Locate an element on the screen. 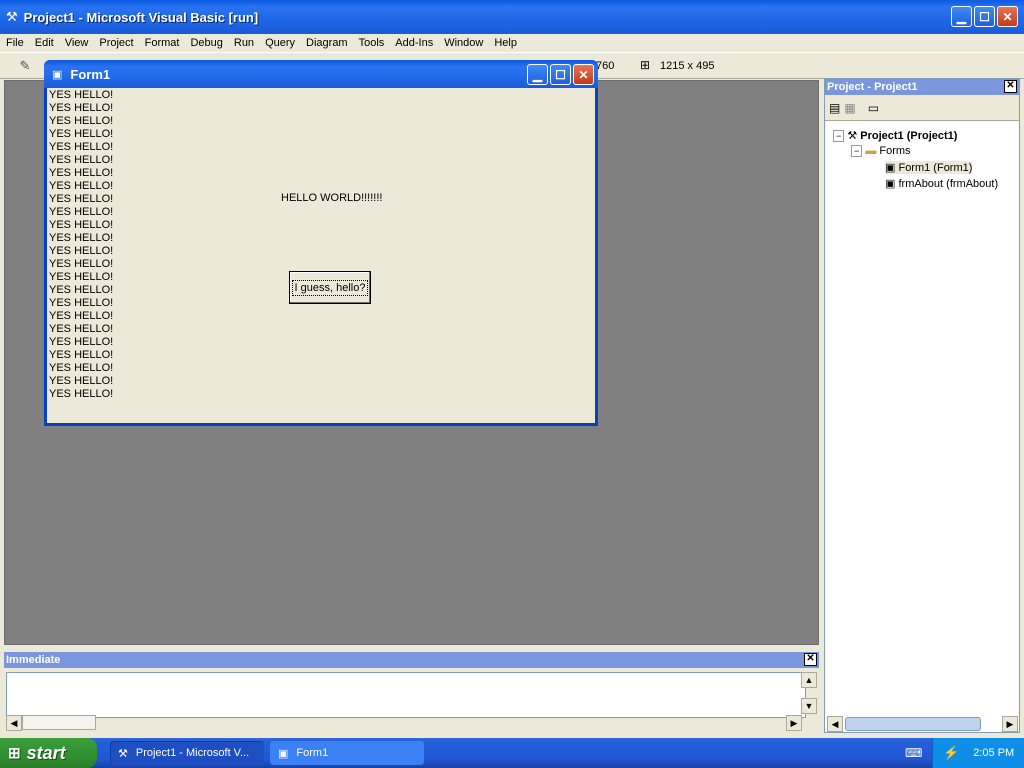 The width and height of the screenshot is (1024, 768). project-root-label: Project1 (Project1) is located at coordinates (909, 136).